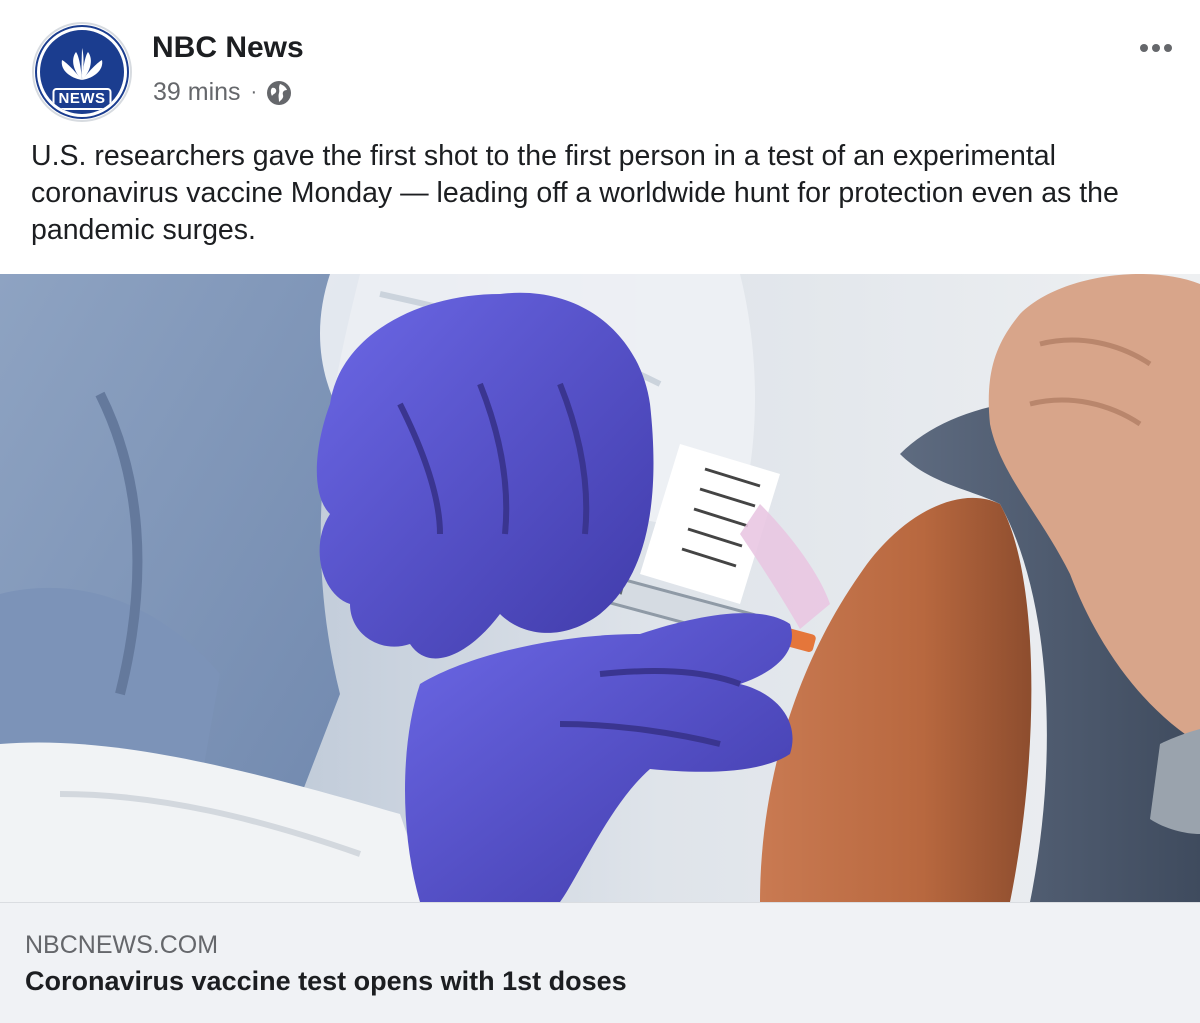 The height and width of the screenshot is (1023, 1200). What do you see at coordinates (279, 93) in the screenshot?
I see `globe-icon` at bounding box center [279, 93].